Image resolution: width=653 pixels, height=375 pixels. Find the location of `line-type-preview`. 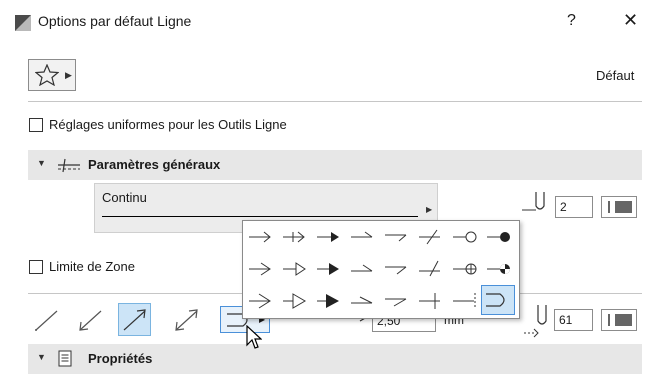

line-type-preview is located at coordinates (260, 216).